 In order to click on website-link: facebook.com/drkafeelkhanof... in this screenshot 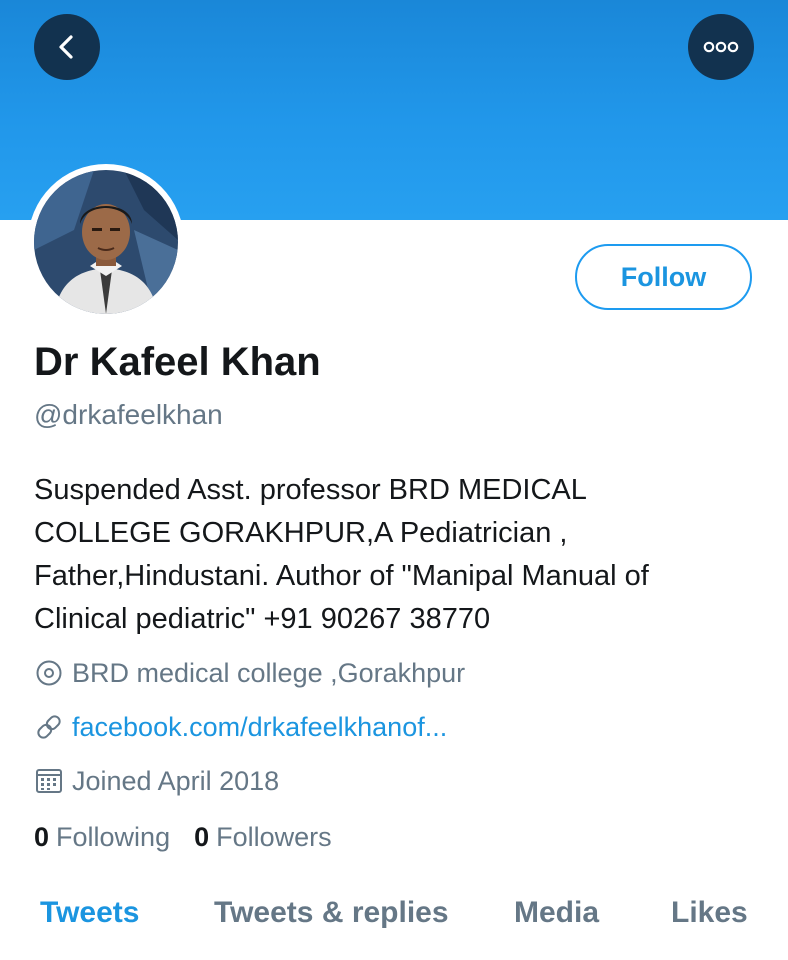, I will do `click(259, 727)`.